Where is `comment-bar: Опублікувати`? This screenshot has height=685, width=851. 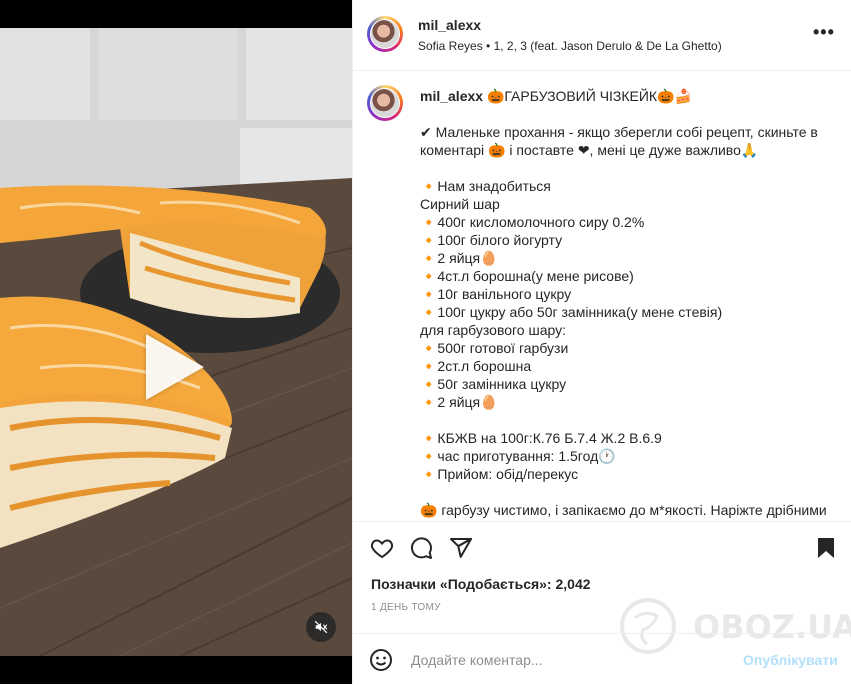
comment-bar: Опублікувати is located at coordinates (602, 659).